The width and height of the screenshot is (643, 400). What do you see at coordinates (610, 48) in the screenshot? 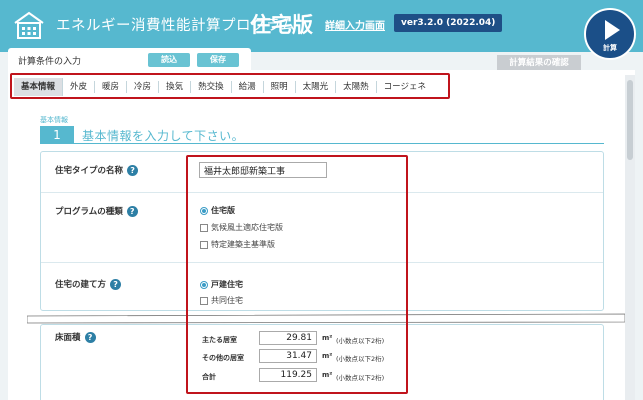
I see `calculate-label: 計算` at bounding box center [610, 48].